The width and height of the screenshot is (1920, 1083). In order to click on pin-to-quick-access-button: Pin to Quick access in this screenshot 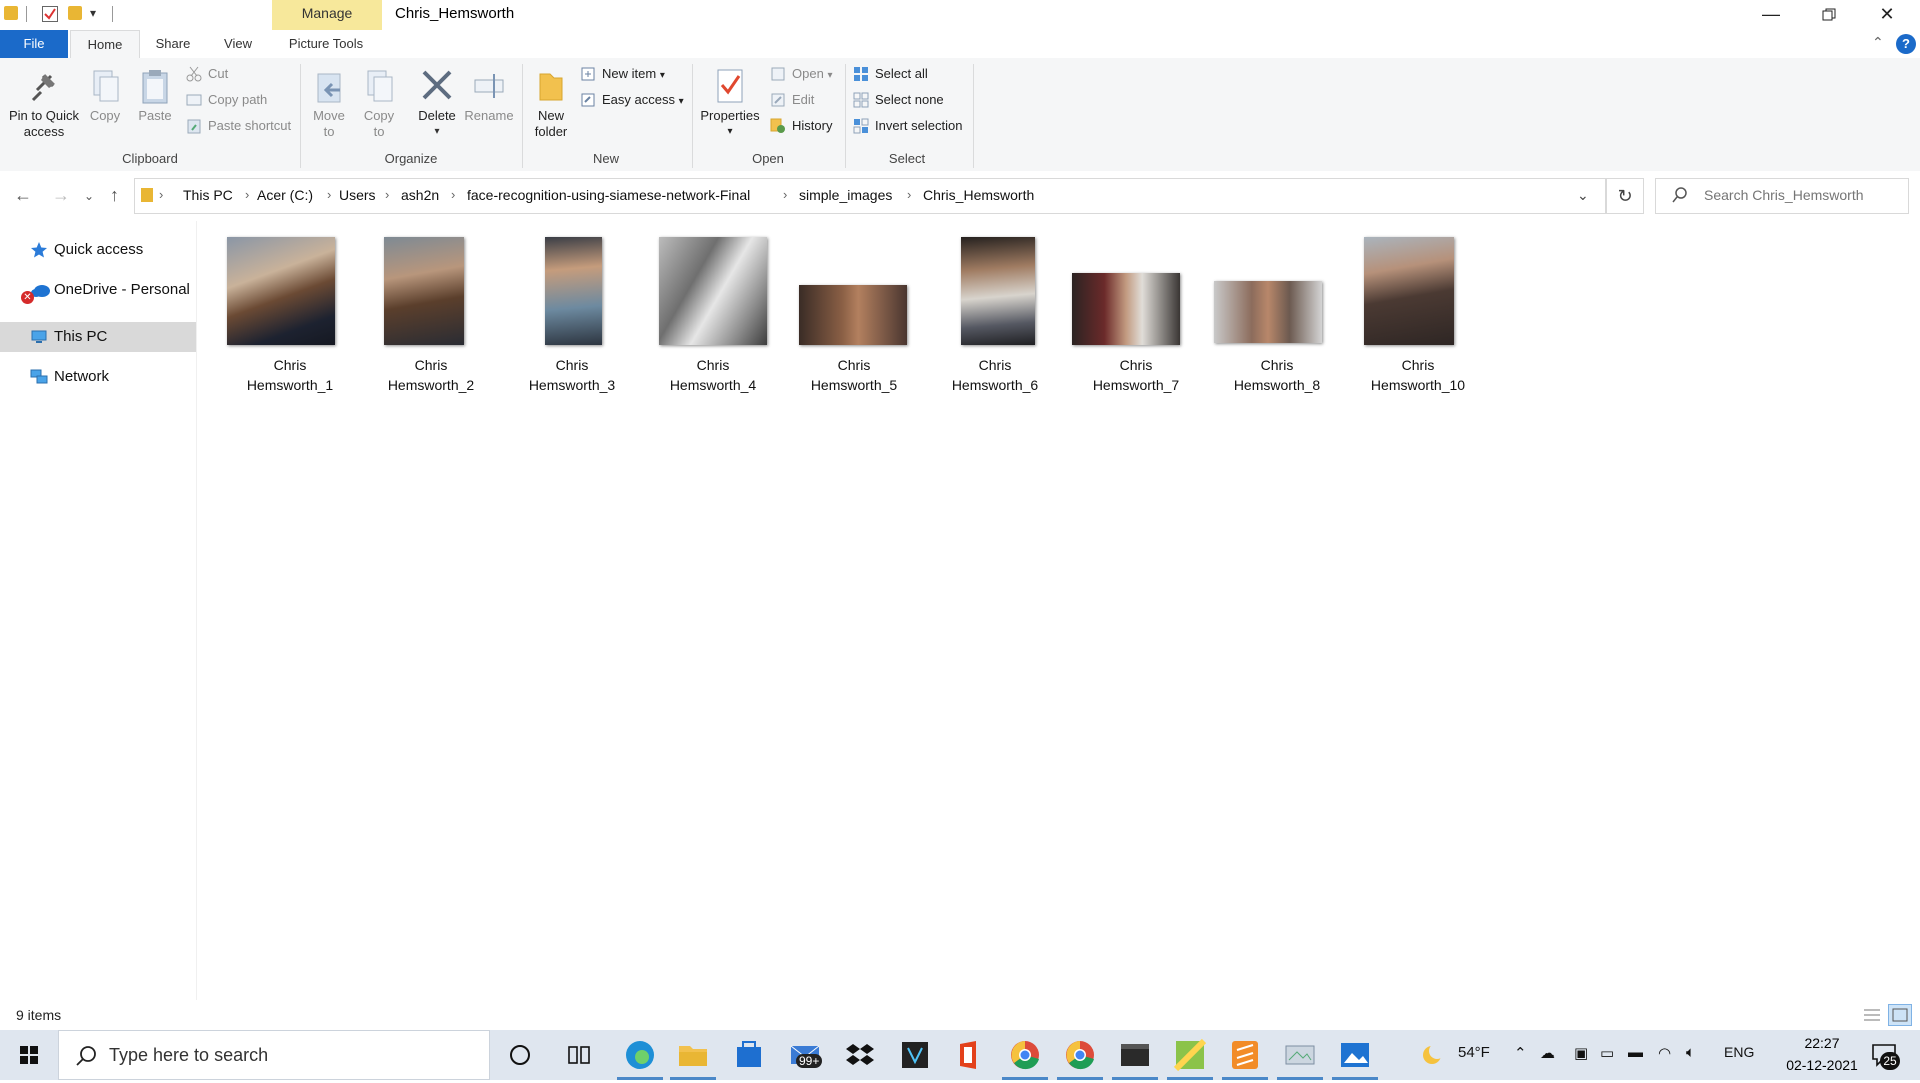, I will do `click(44, 104)`.